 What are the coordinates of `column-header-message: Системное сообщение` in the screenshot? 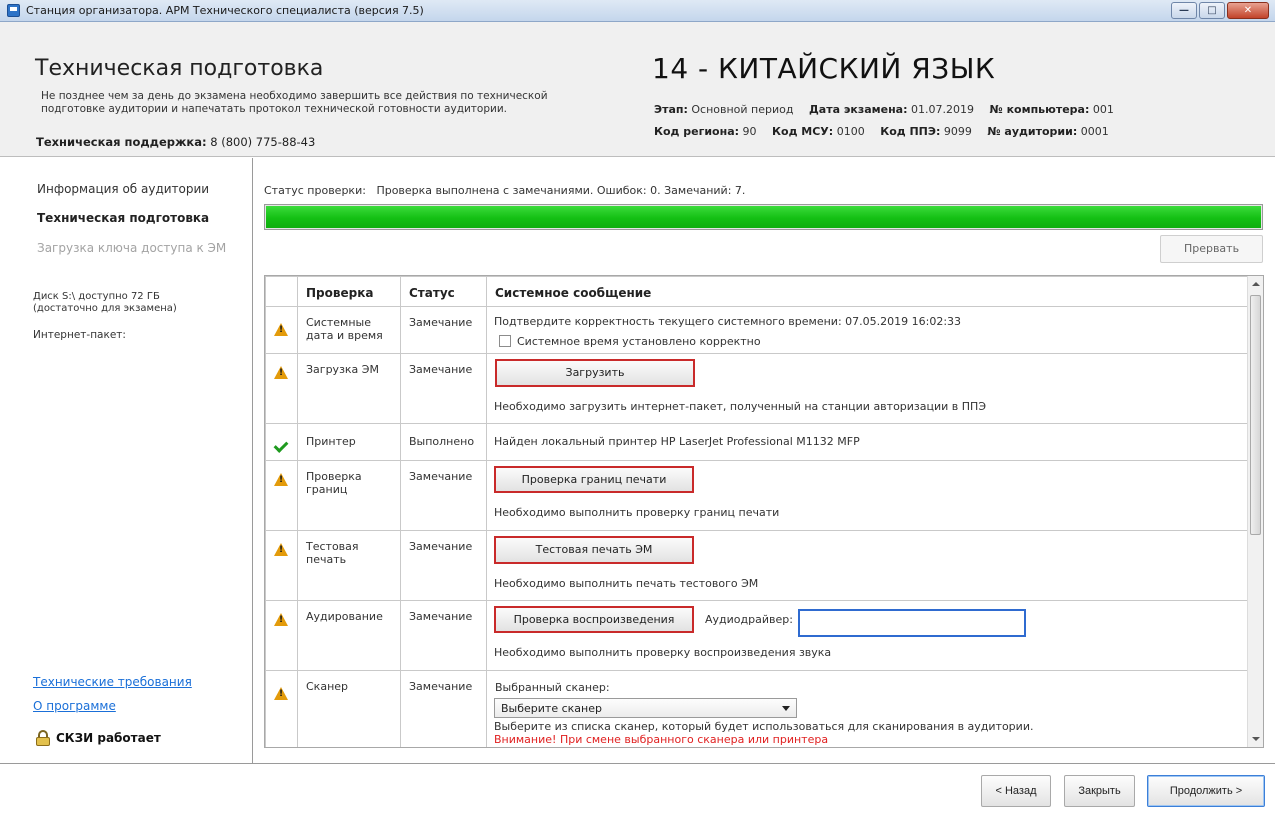 It's located at (868, 291).